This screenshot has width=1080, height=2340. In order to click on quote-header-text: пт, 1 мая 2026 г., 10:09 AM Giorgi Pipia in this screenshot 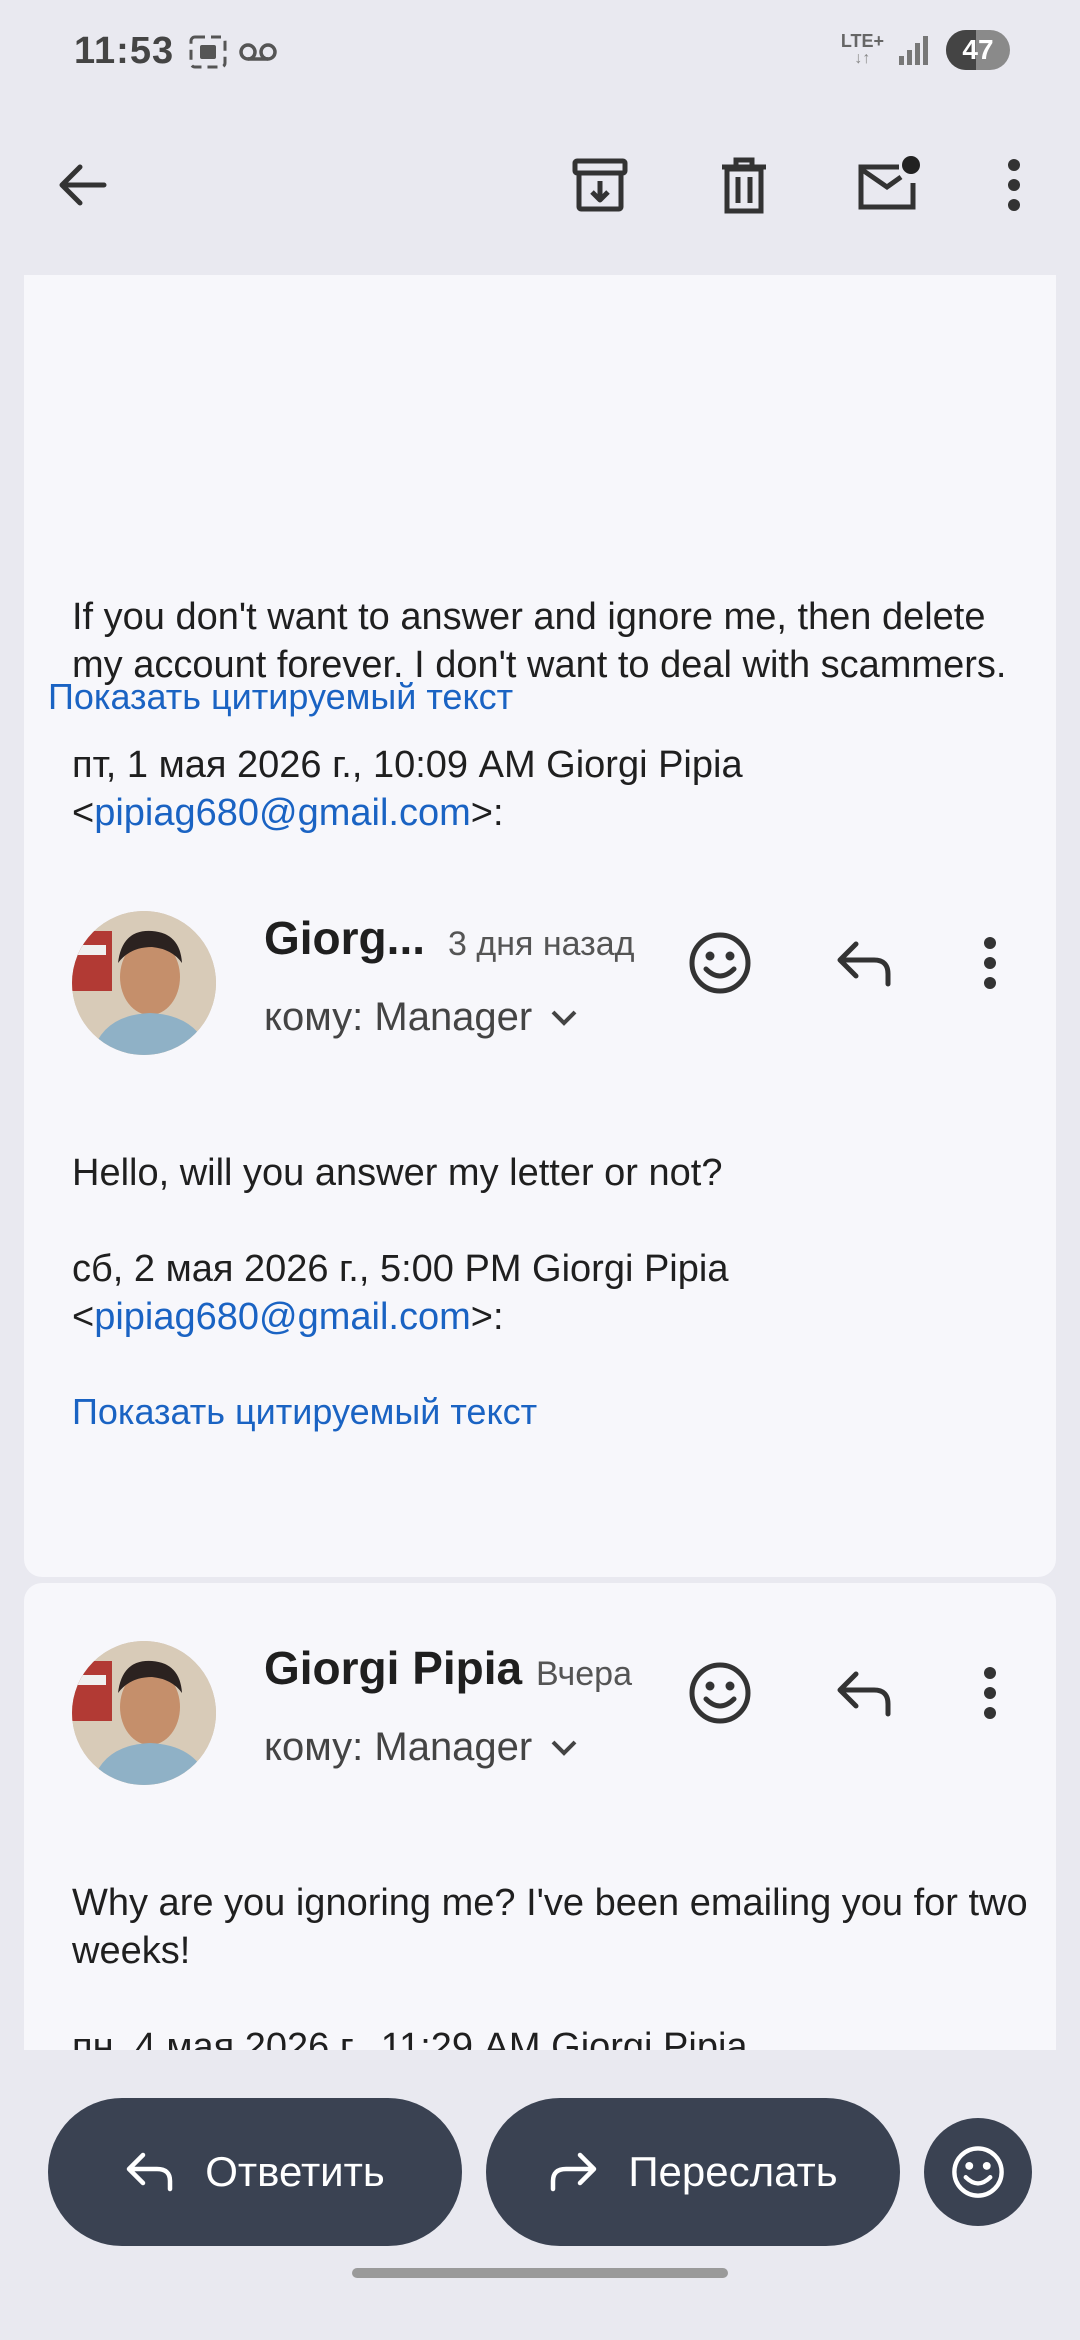, I will do `click(407, 765)`.